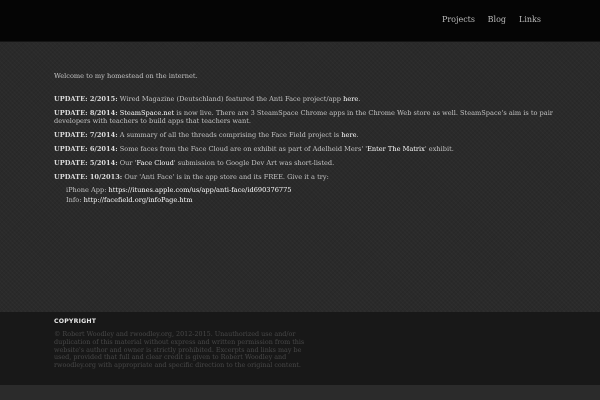 This screenshot has height=400, width=600. What do you see at coordinates (86, 135) in the screenshot?
I see `update-date: UPDATE: 7/2014:` at bounding box center [86, 135].